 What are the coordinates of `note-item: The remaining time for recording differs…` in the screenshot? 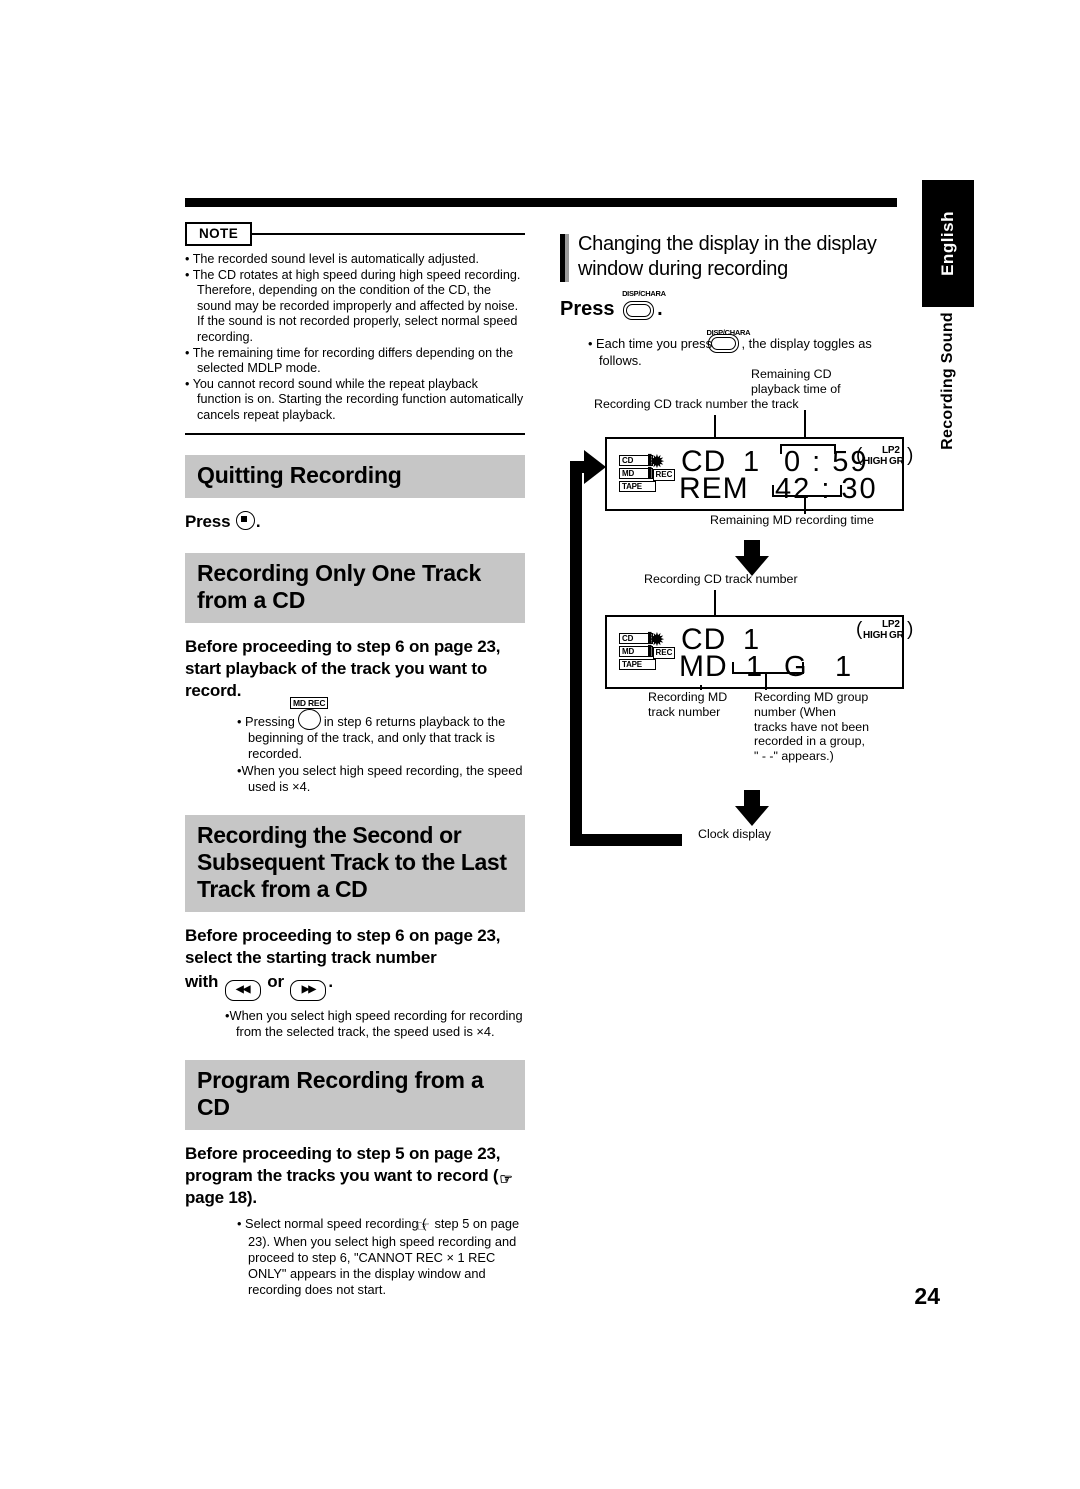 It's located at (355, 361).